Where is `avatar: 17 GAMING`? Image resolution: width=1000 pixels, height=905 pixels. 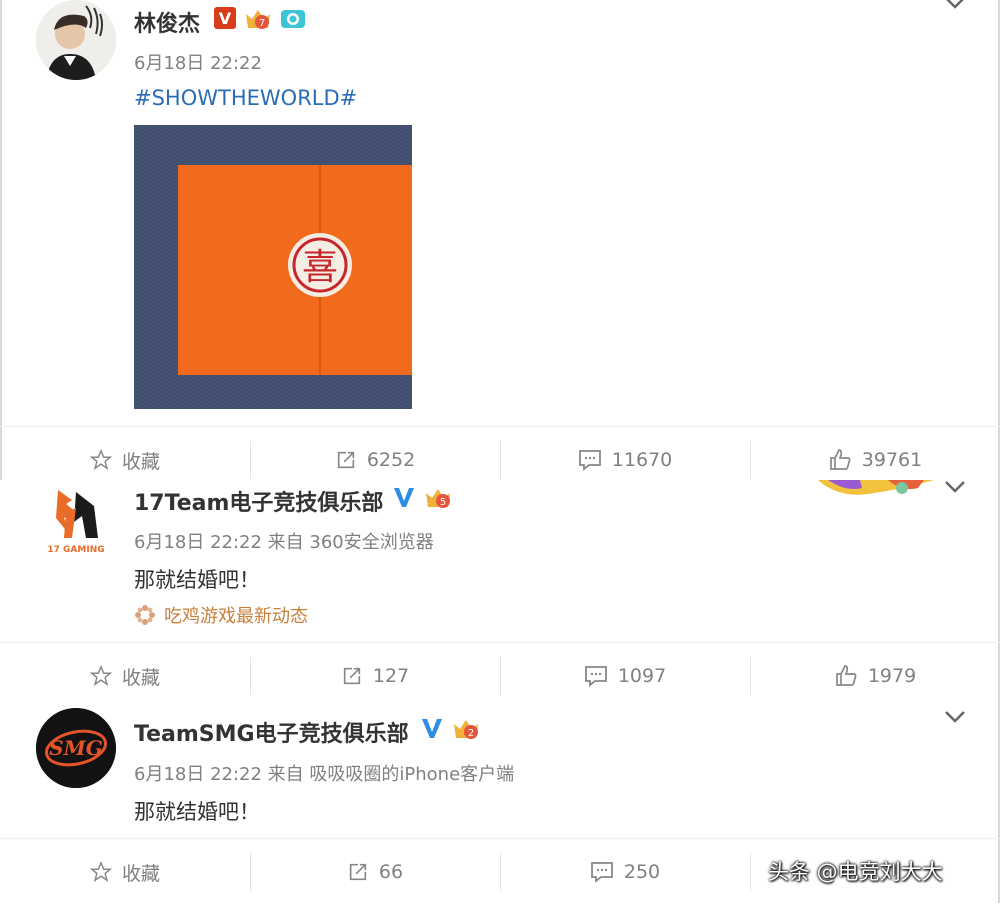 avatar: 17 GAMING is located at coordinates (76, 522).